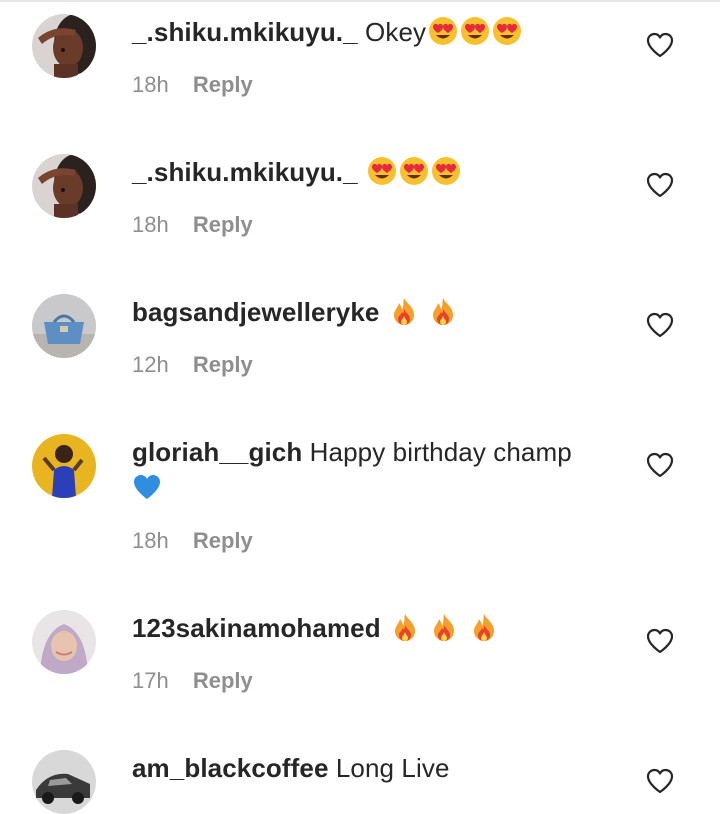 The height and width of the screenshot is (814, 720). Describe the element at coordinates (256, 628) in the screenshot. I see `comment-username: 123sakinamohamed` at that location.